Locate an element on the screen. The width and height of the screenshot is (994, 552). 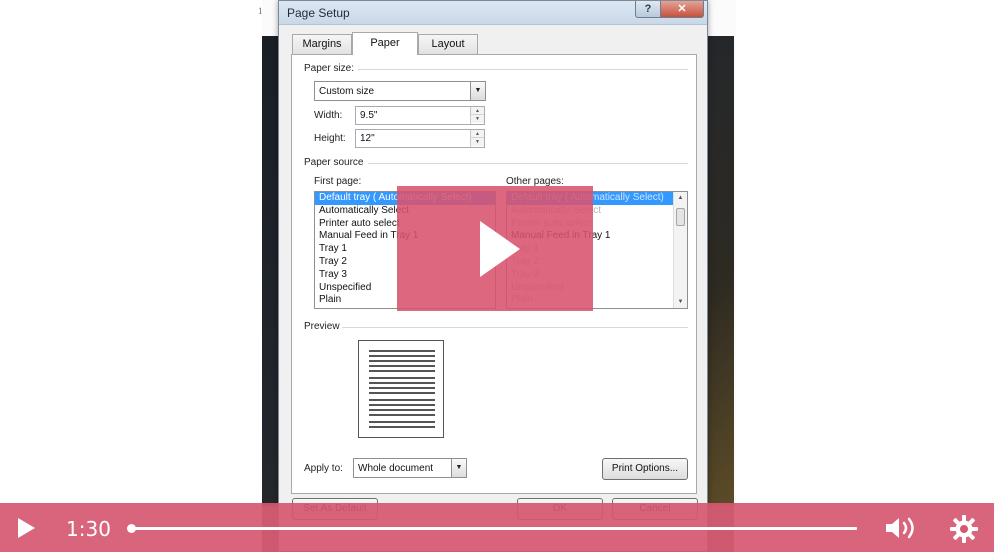
height-stepper: ▲ ▼ is located at coordinates (477, 138).